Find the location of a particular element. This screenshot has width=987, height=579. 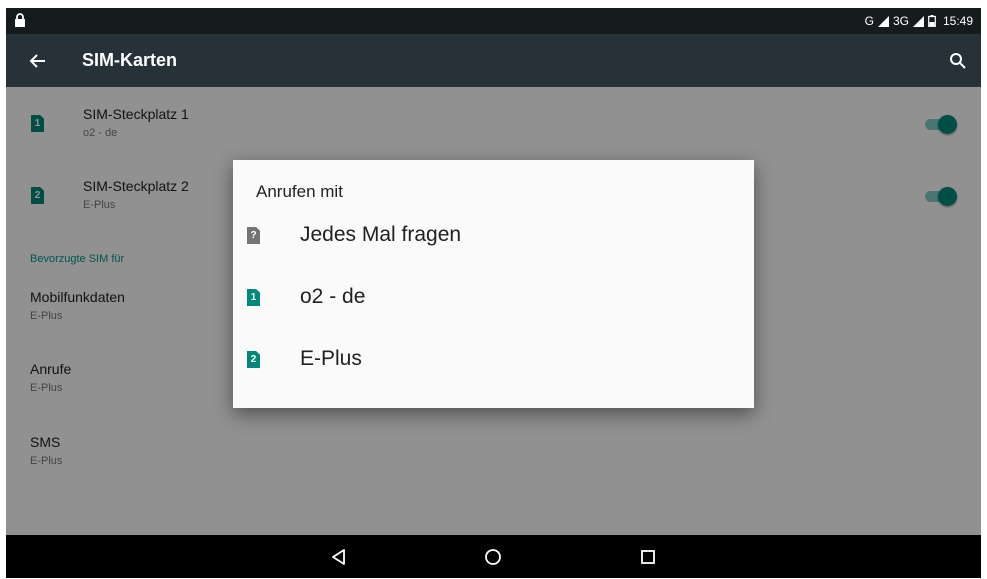

option-ask-every-time-label: Jedes Mal fragen is located at coordinates (381, 234).